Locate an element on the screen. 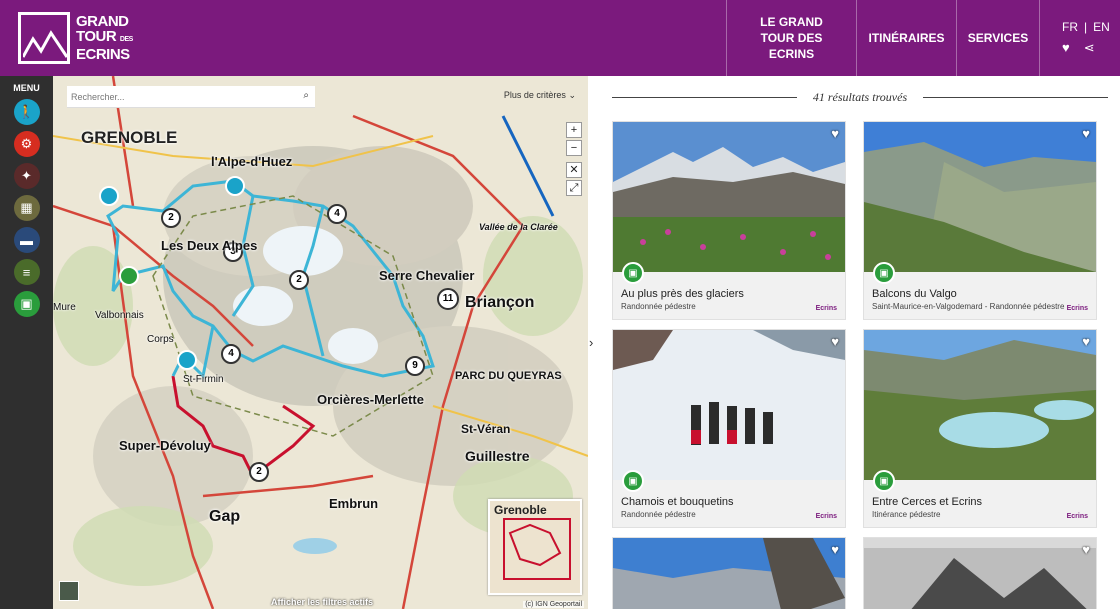 The height and width of the screenshot is (609, 1120). toggle-panel-chevron-icon: › is located at coordinates (591, 342).